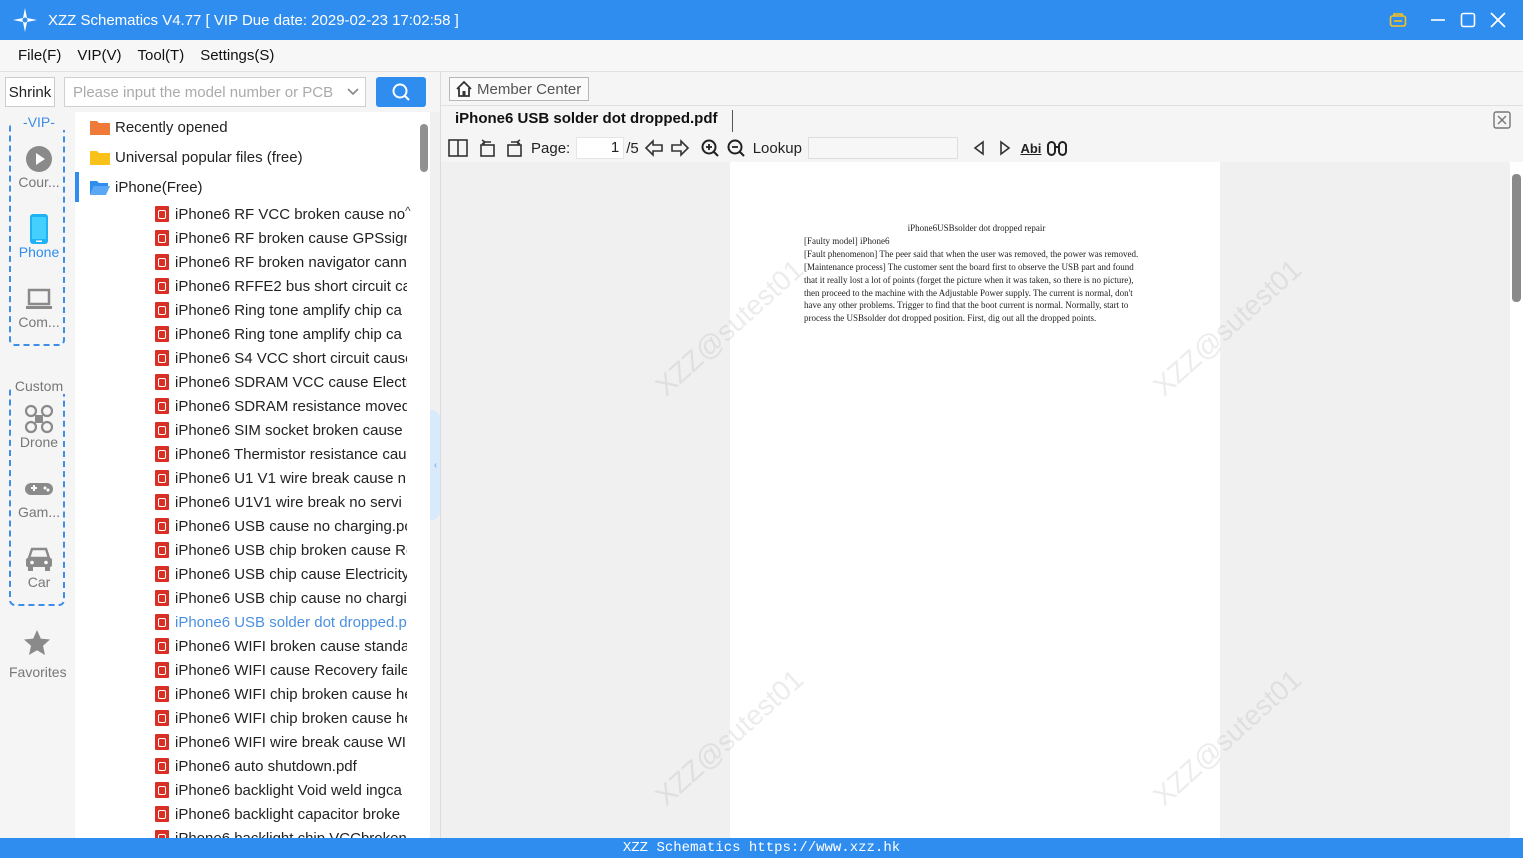 The image size is (1523, 858). What do you see at coordinates (281, 478) in the screenshot?
I see `file-list-item: iPhone6 U1 V1 wire break cause n` at bounding box center [281, 478].